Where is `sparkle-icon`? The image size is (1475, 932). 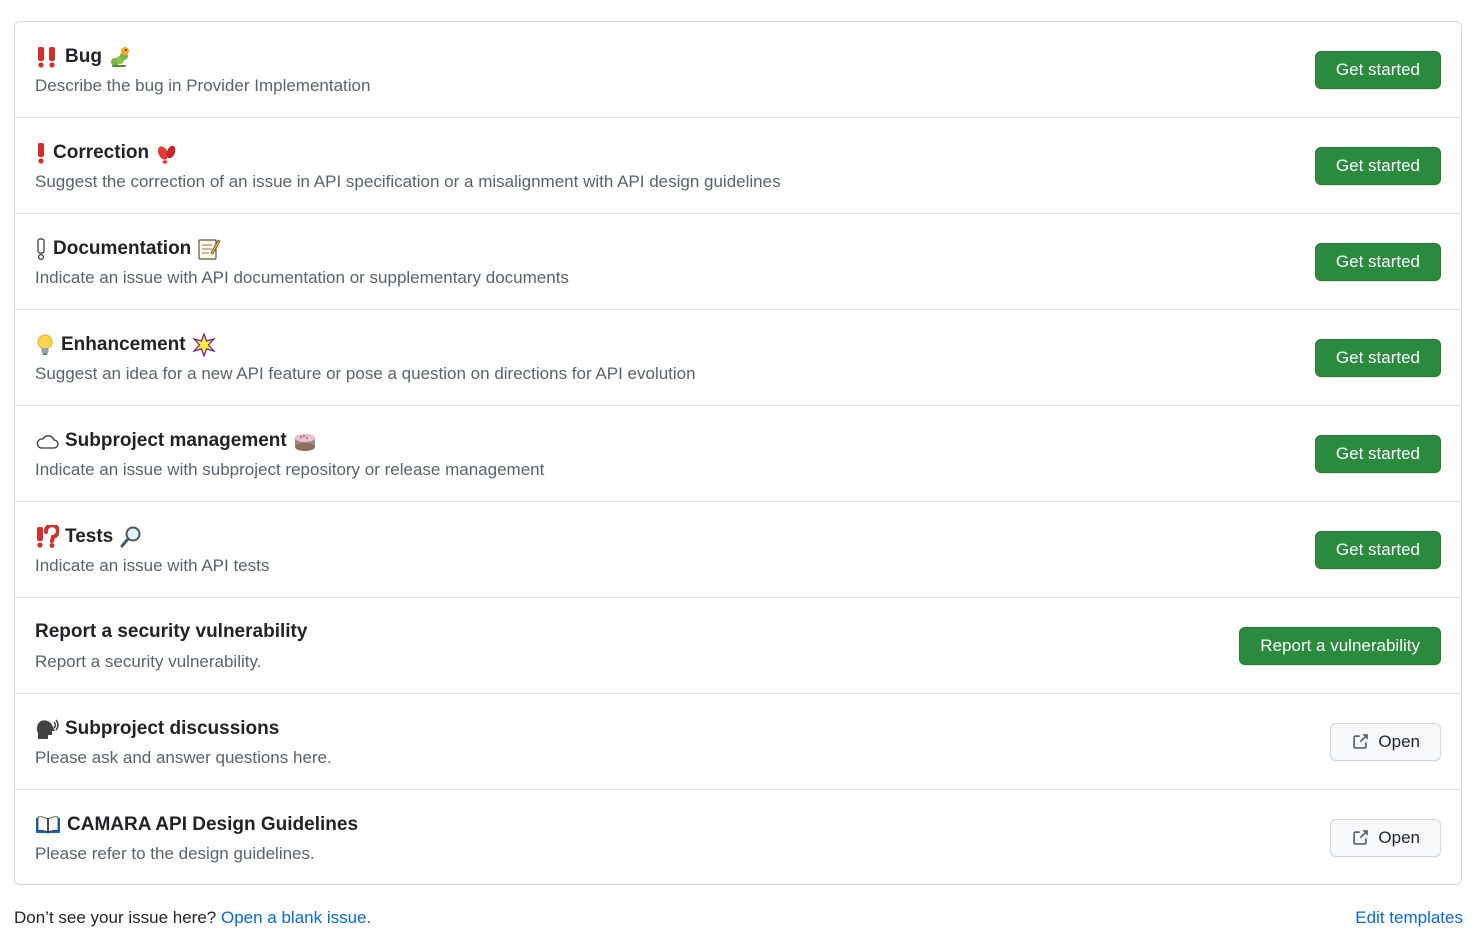 sparkle-icon is located at coordinates (203, 345).